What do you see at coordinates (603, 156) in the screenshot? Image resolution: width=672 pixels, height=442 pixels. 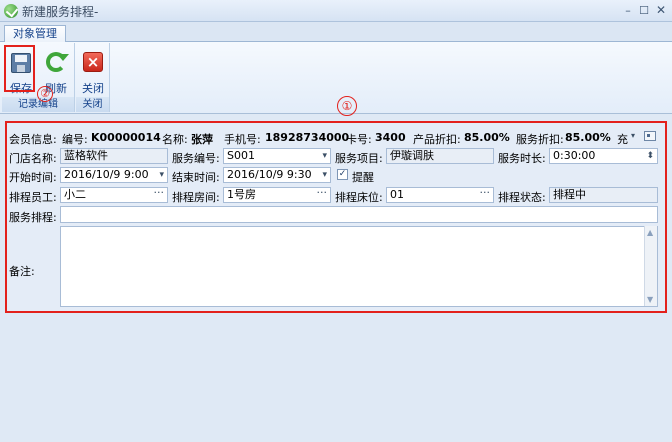 I see `service-duration-stepper: 0:30:00` at bounding box center [603, 156].